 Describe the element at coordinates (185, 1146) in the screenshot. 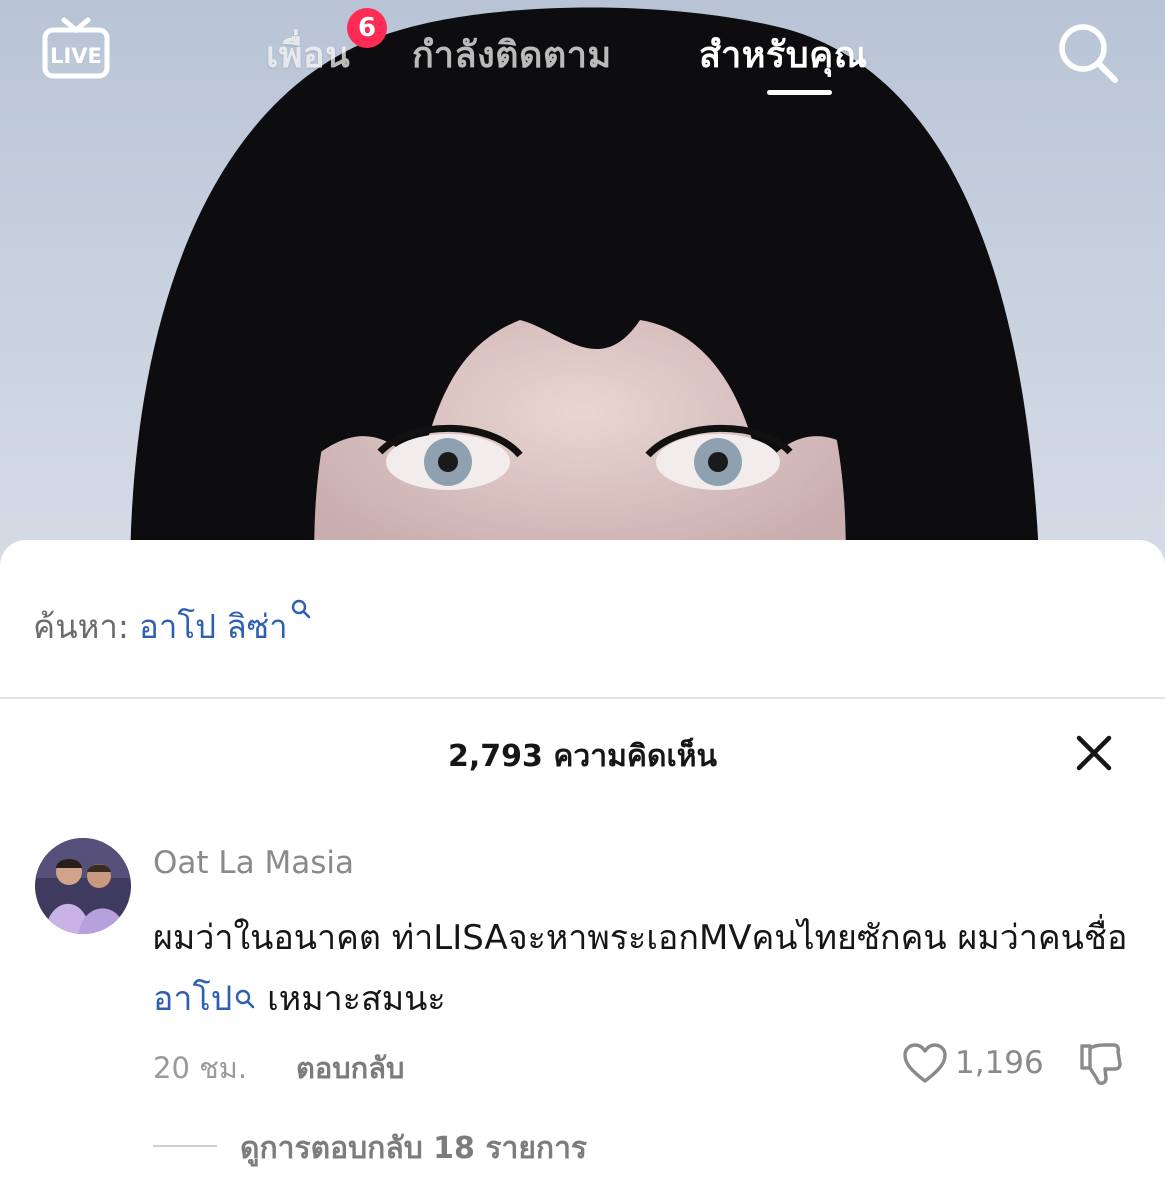

I see `replies-divider` at that location.